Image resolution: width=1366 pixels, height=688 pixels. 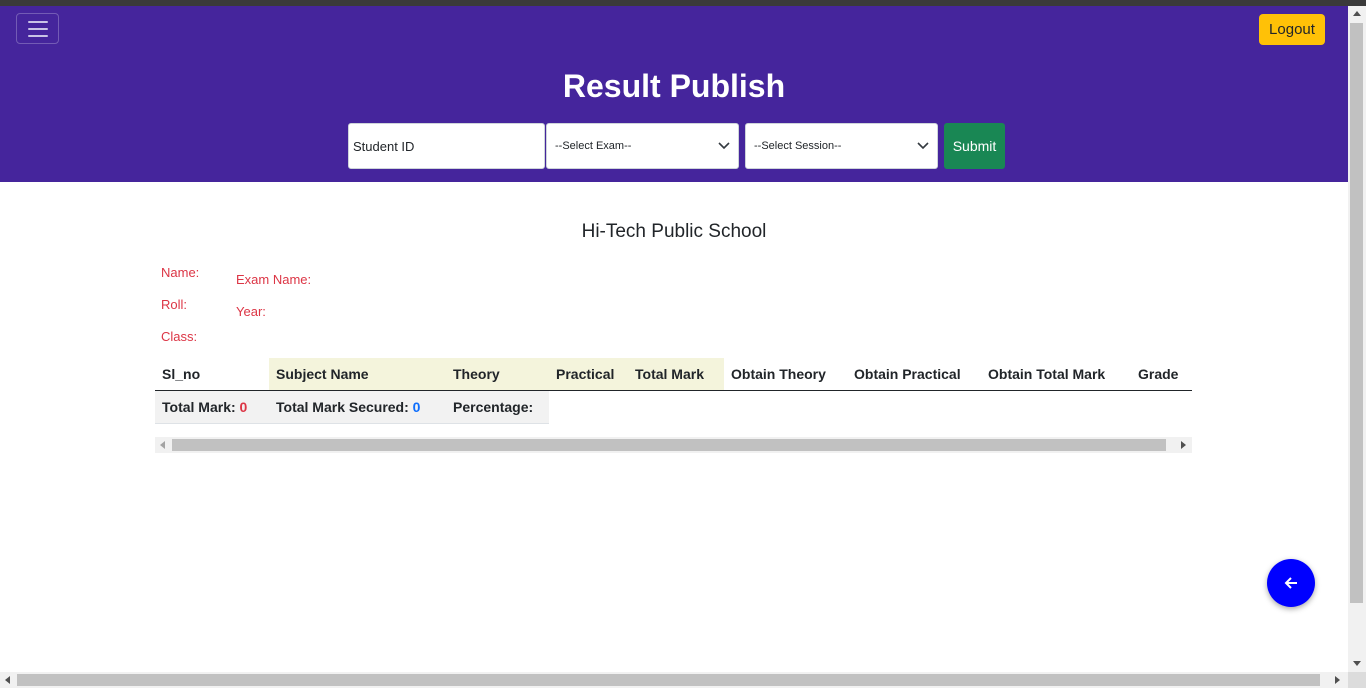 I want to click on scroll-down-arrow-icon, so click(x=1357, y=664).